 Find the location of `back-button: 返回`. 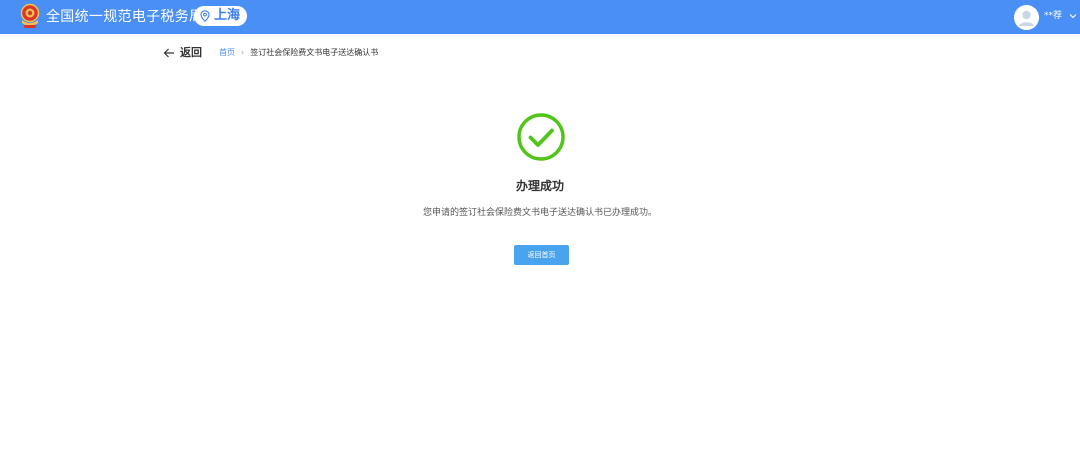

back-button: 返回 is located at coordinates (182, 53).